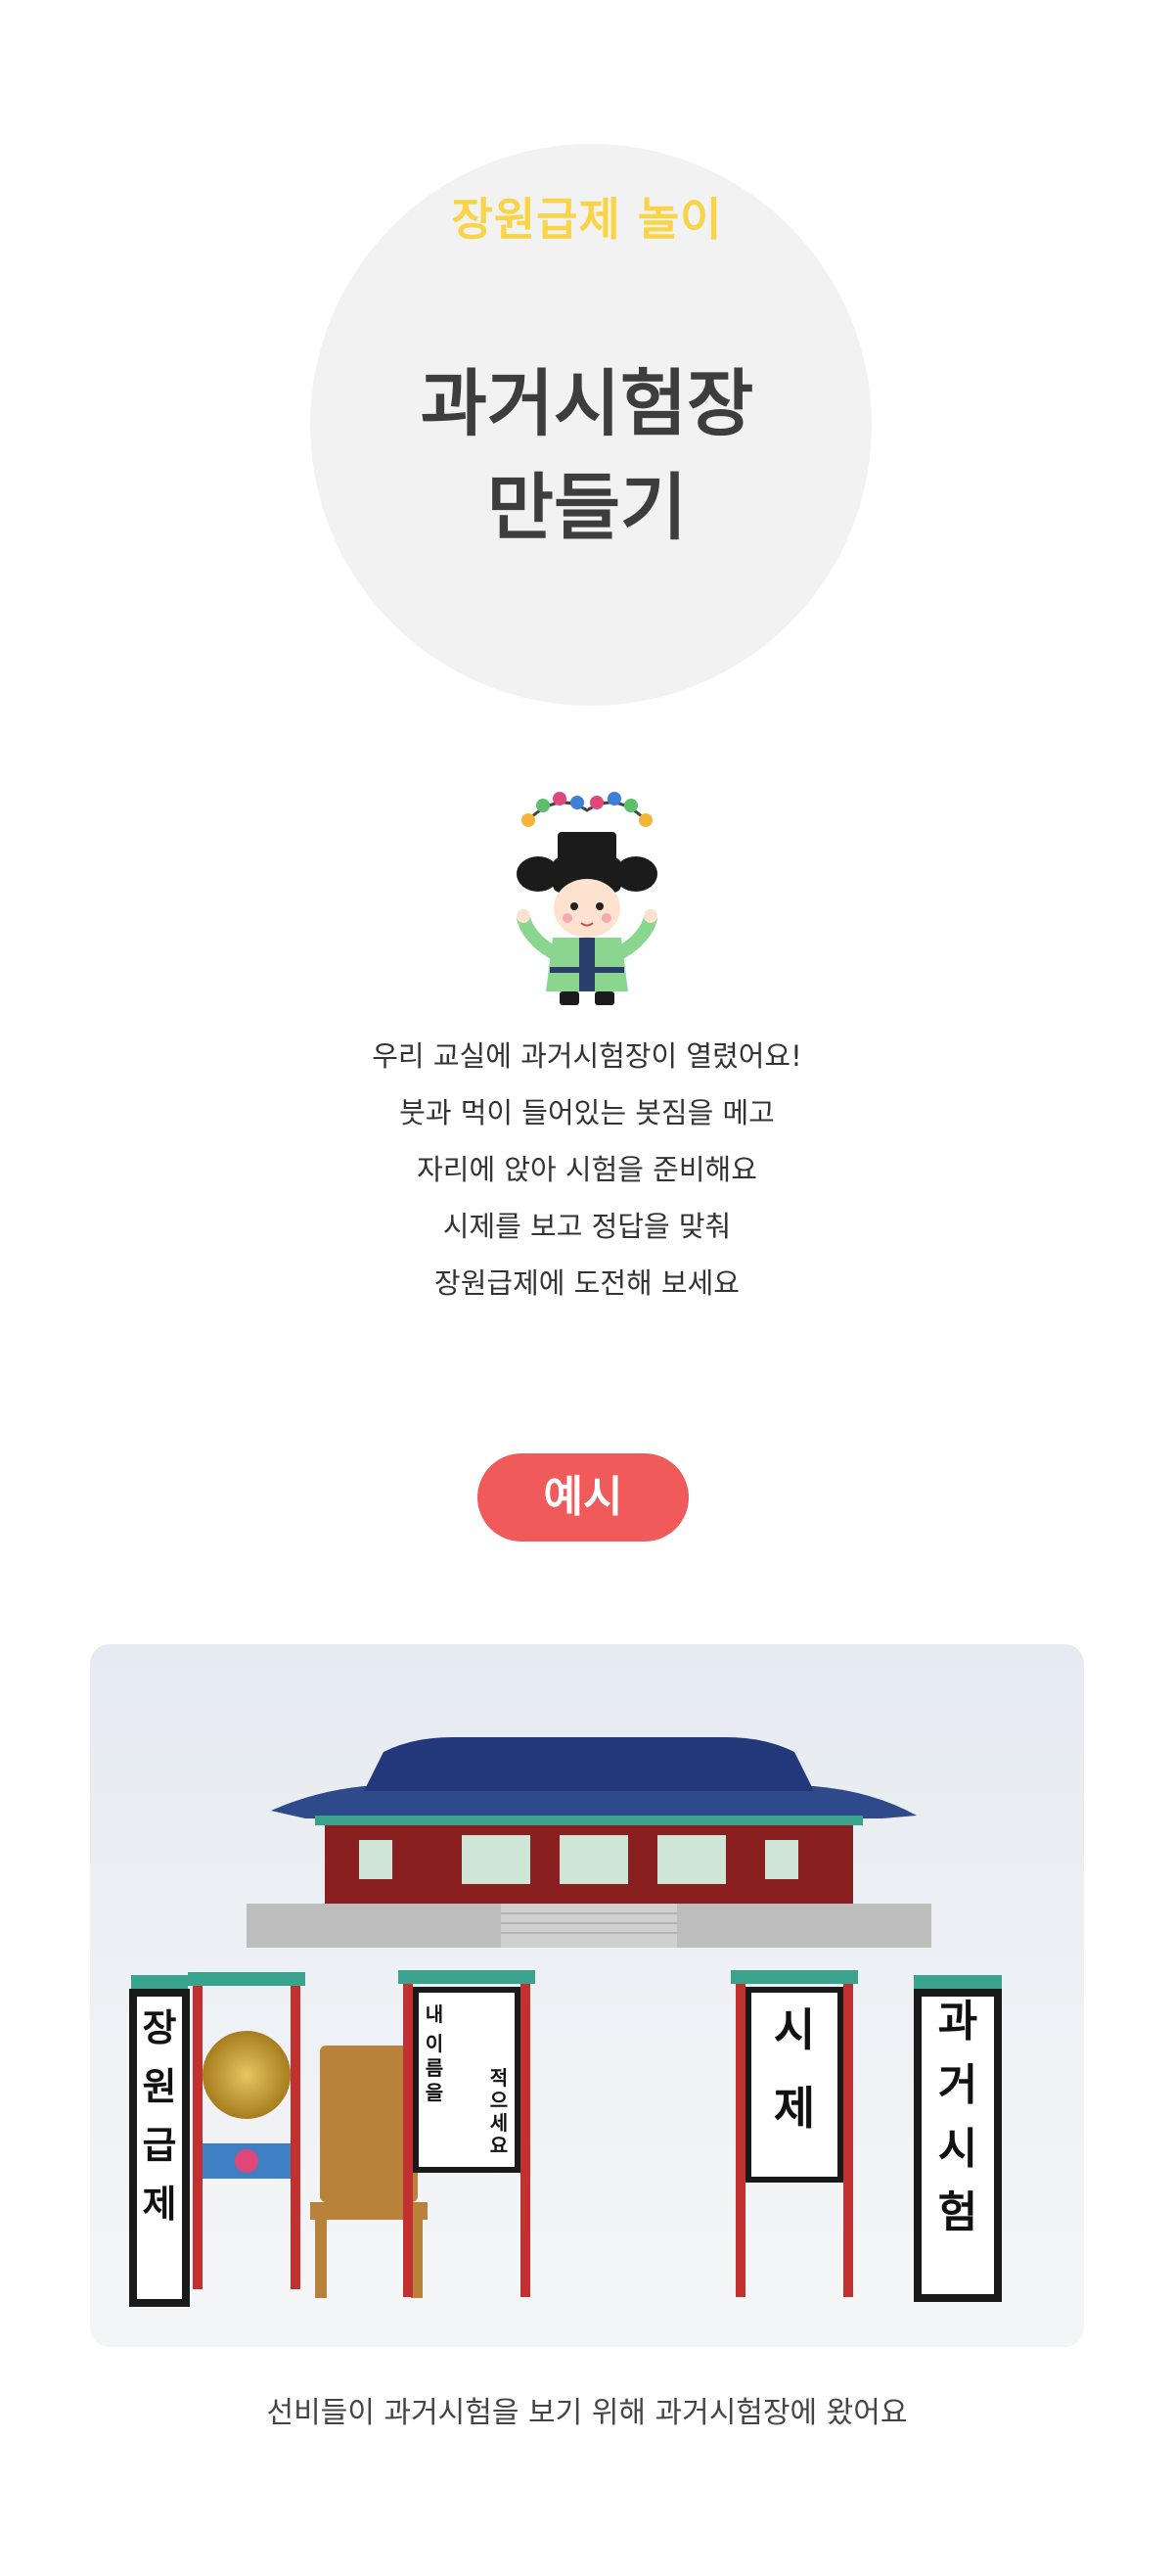 This screenshot has width=1174, height=2576. I want to click on banner-left-char: 장, so click(160, 2027).